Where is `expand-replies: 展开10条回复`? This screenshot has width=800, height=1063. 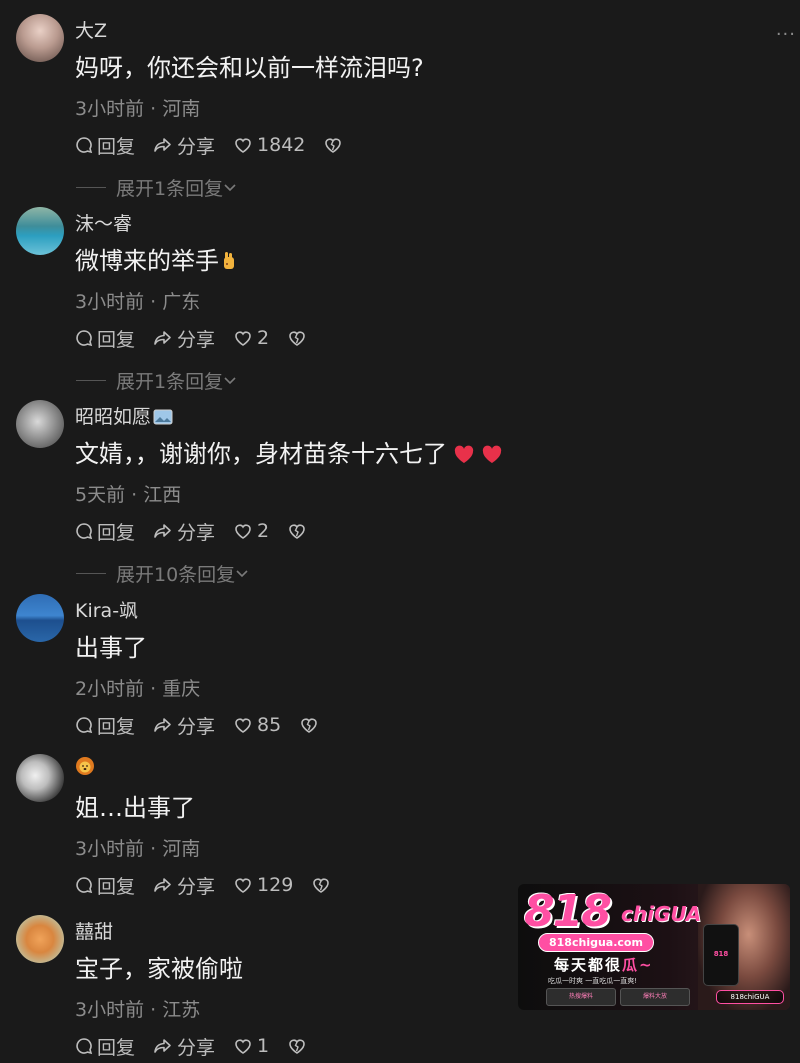
expand-replies: 展开10条回复 is located at coordinates (162, 573).